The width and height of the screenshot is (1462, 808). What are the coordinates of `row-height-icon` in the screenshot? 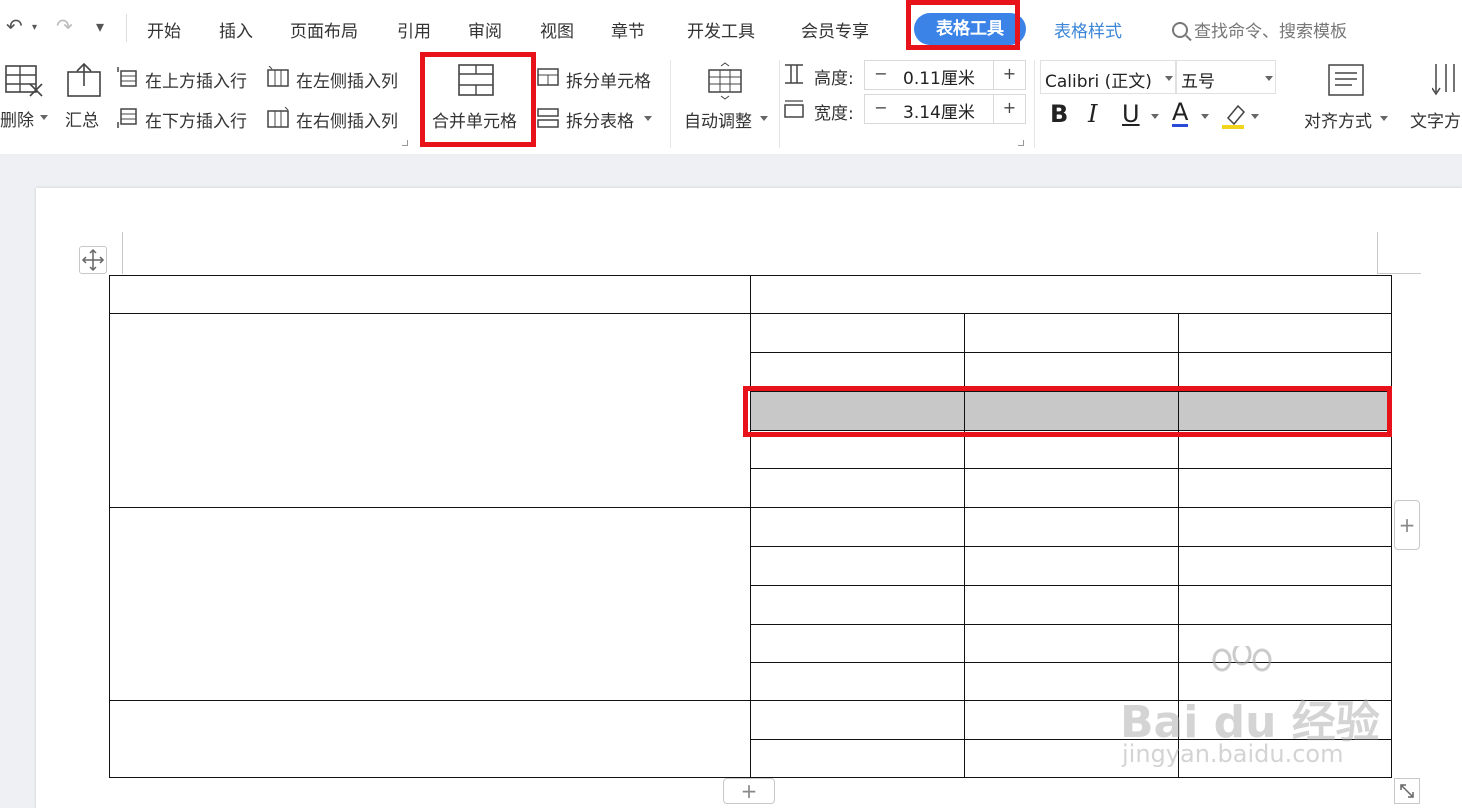 It's located at (794, 74).